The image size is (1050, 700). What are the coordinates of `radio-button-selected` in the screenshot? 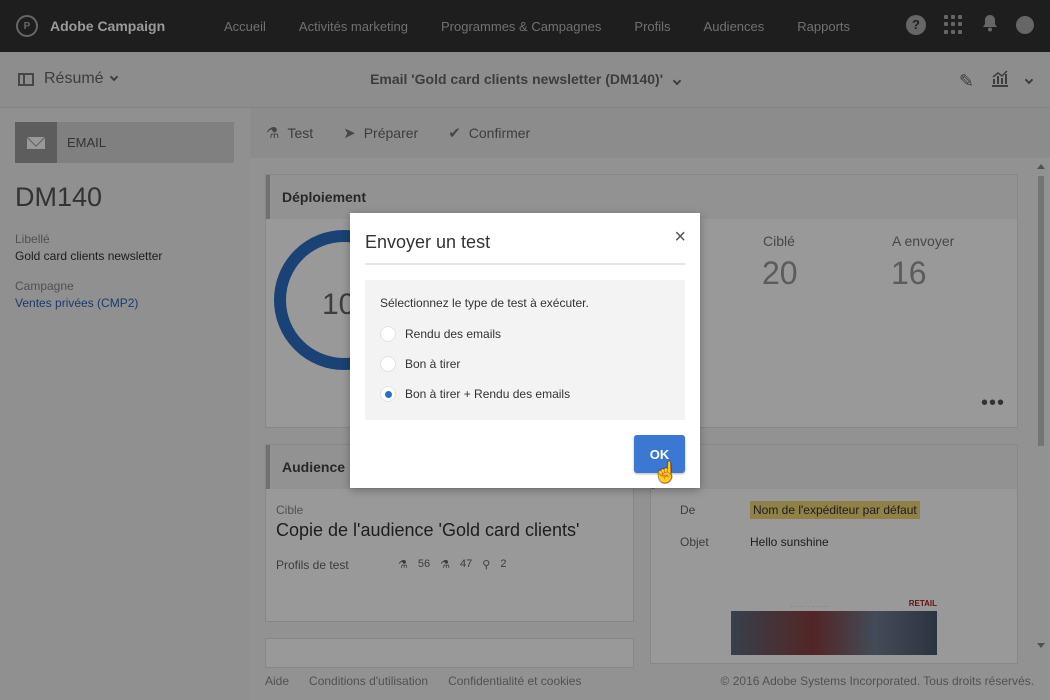 It's located at (388, 394).